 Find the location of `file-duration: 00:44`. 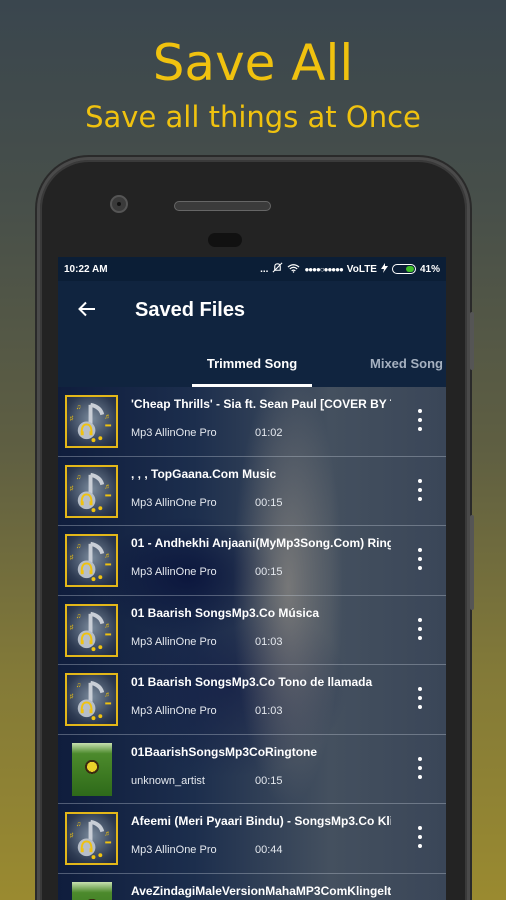

file-duration: 00:44 is located at coordinates (269, 850).